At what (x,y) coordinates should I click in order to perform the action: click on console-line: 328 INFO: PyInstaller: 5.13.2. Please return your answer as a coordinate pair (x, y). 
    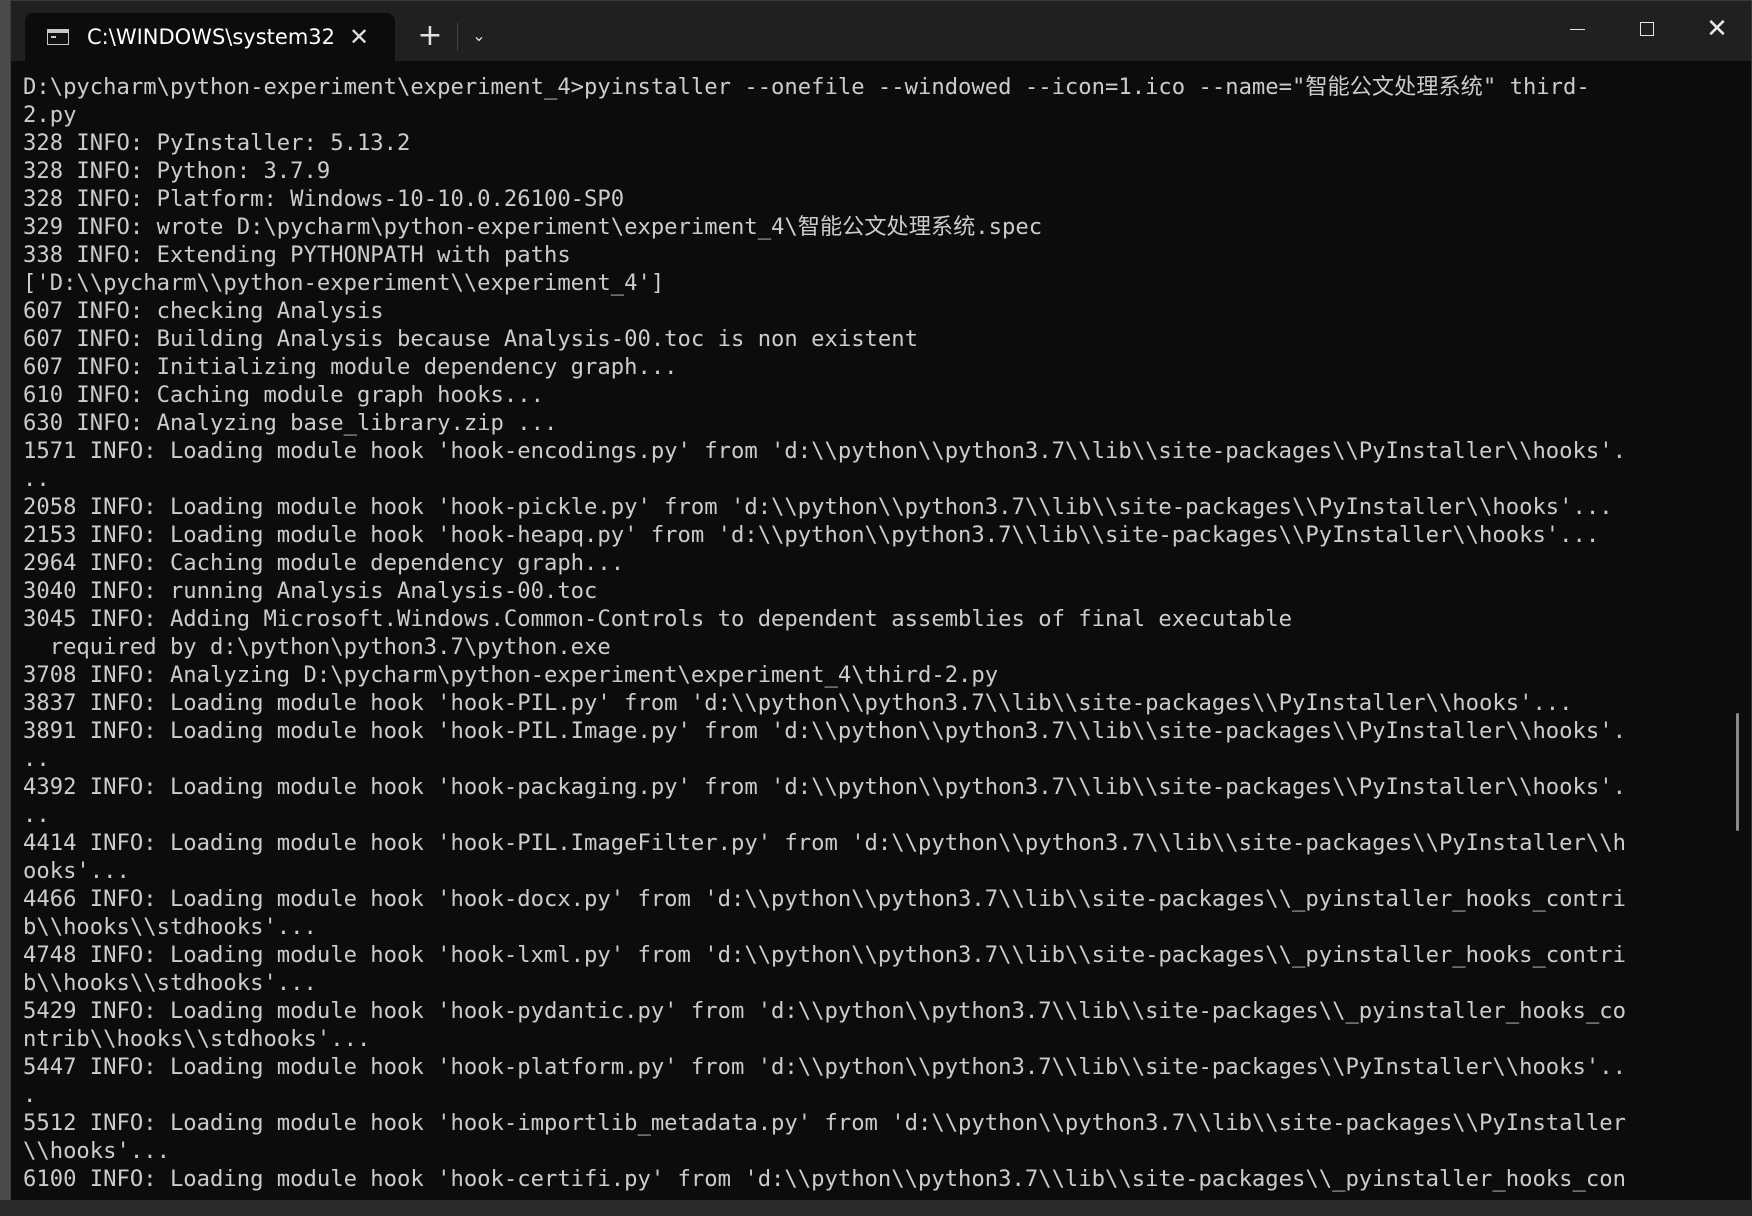
    Looking at the image, I should click on (217, 143).